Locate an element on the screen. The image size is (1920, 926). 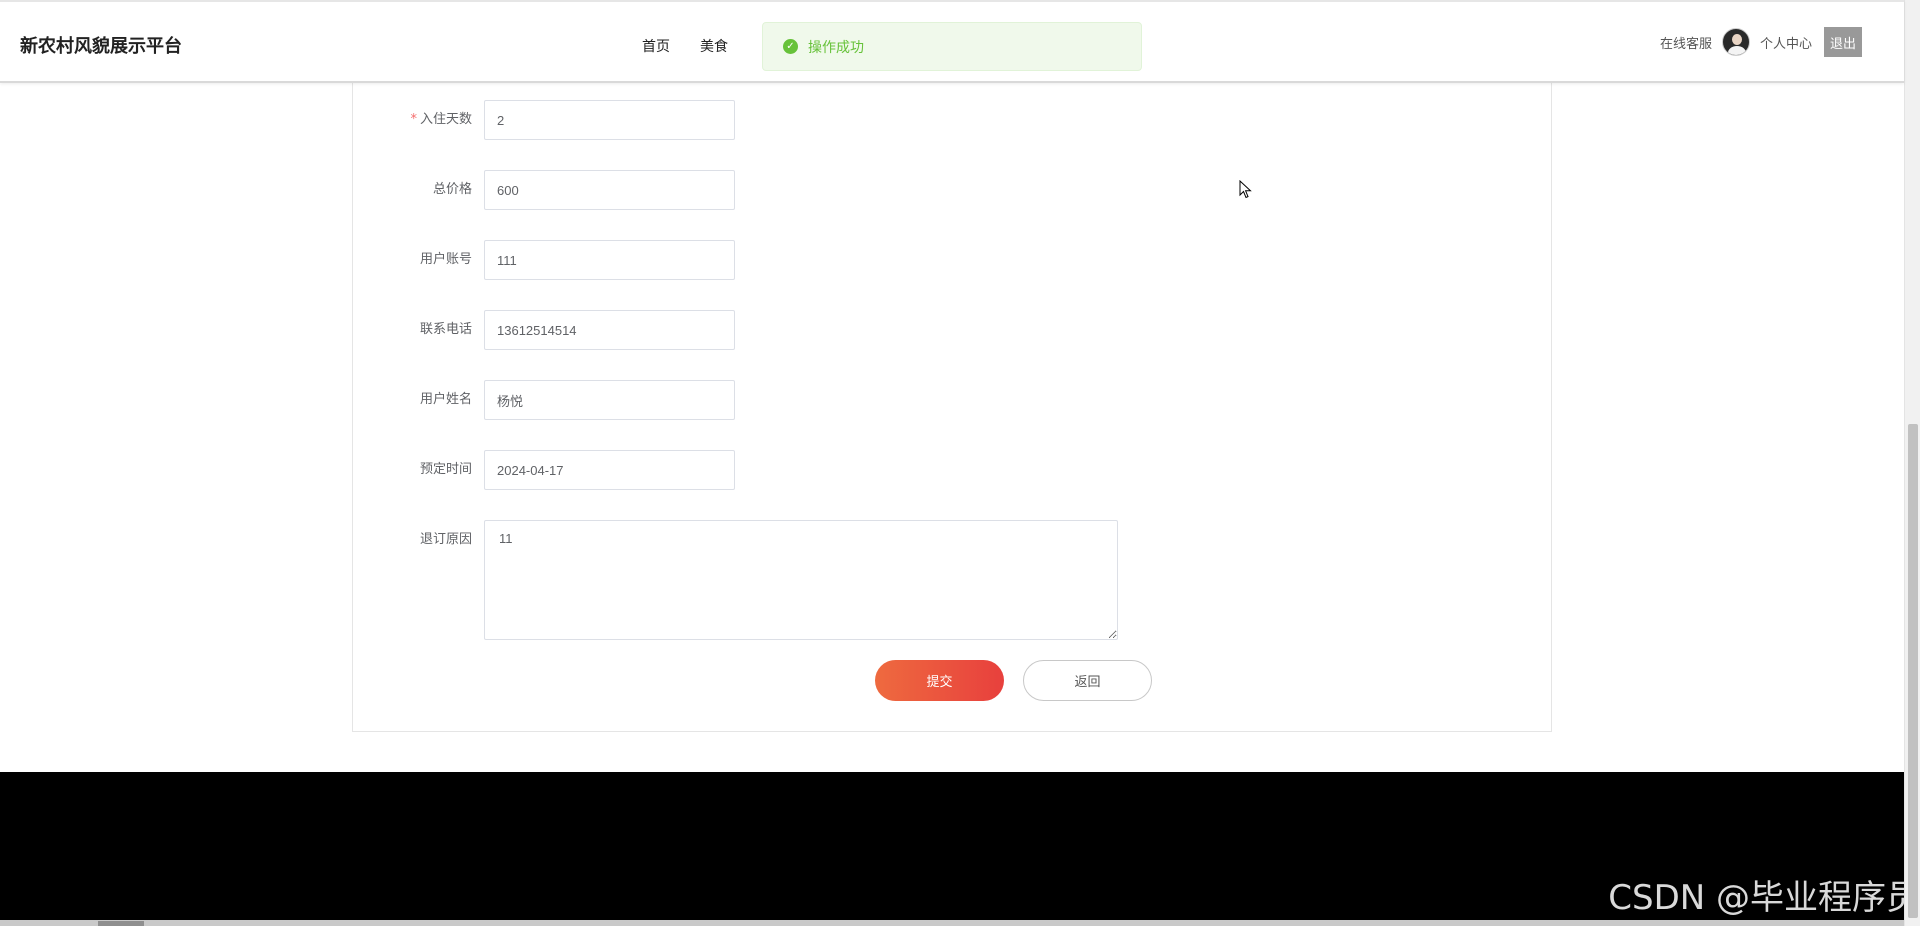
watermark: CSDN @毕业程序员 is located at coordinates (1764, 898).